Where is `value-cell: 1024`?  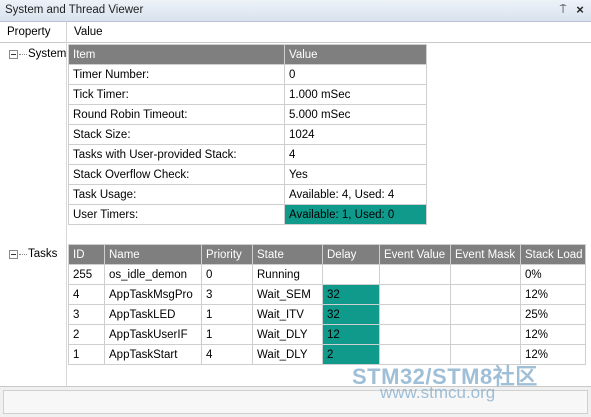
value-cell: 1024 is located at coordinates (355, 134).